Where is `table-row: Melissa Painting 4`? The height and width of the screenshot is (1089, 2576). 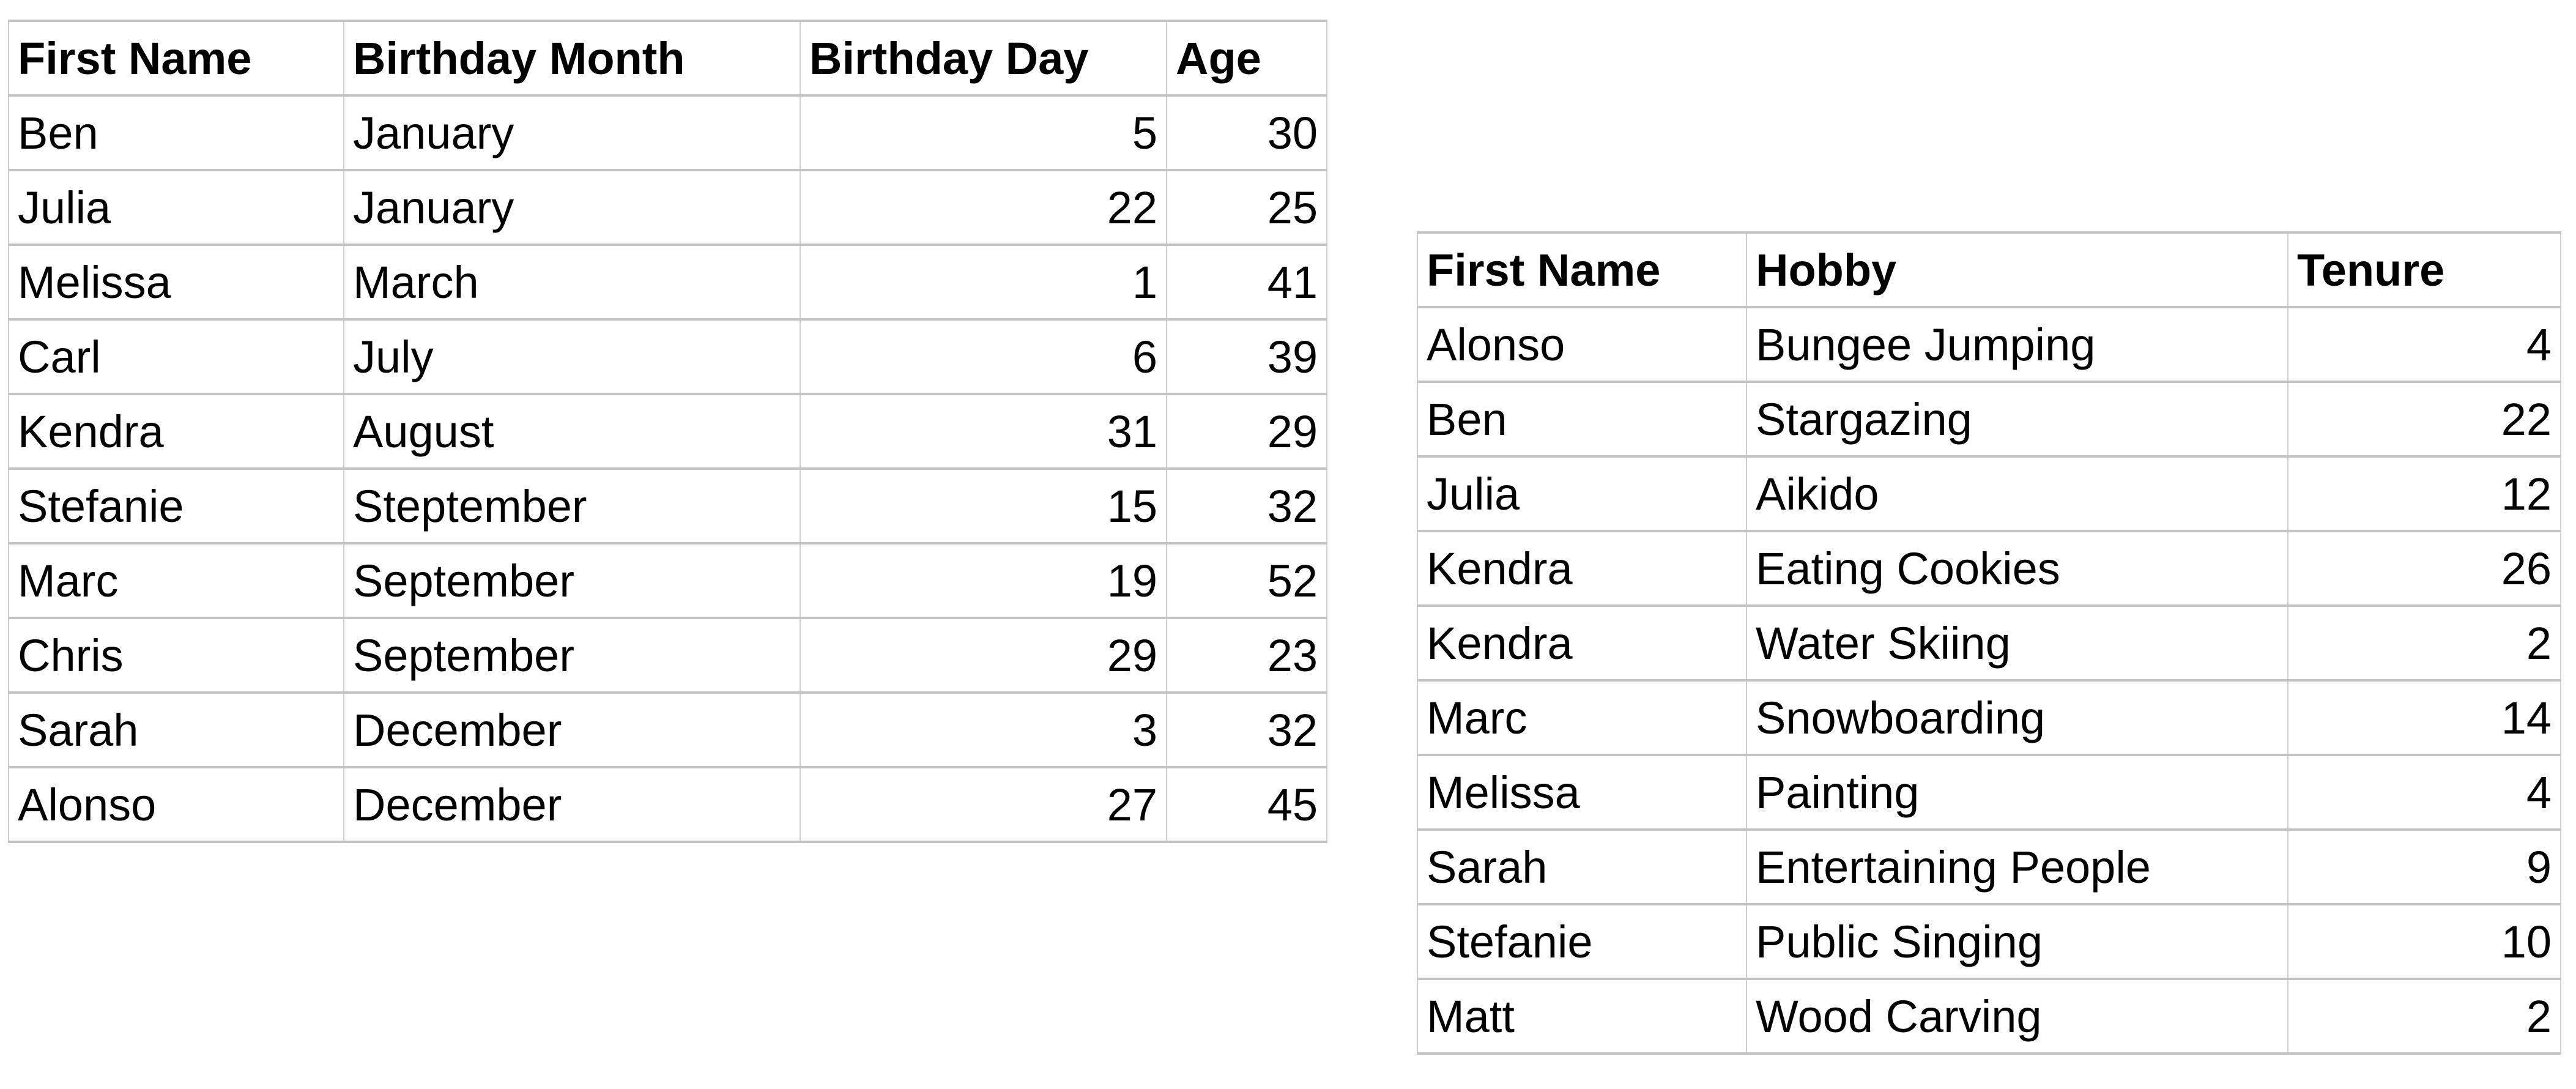
table-row: Melissa Painting 4 is located at coordinates (1989, 792).